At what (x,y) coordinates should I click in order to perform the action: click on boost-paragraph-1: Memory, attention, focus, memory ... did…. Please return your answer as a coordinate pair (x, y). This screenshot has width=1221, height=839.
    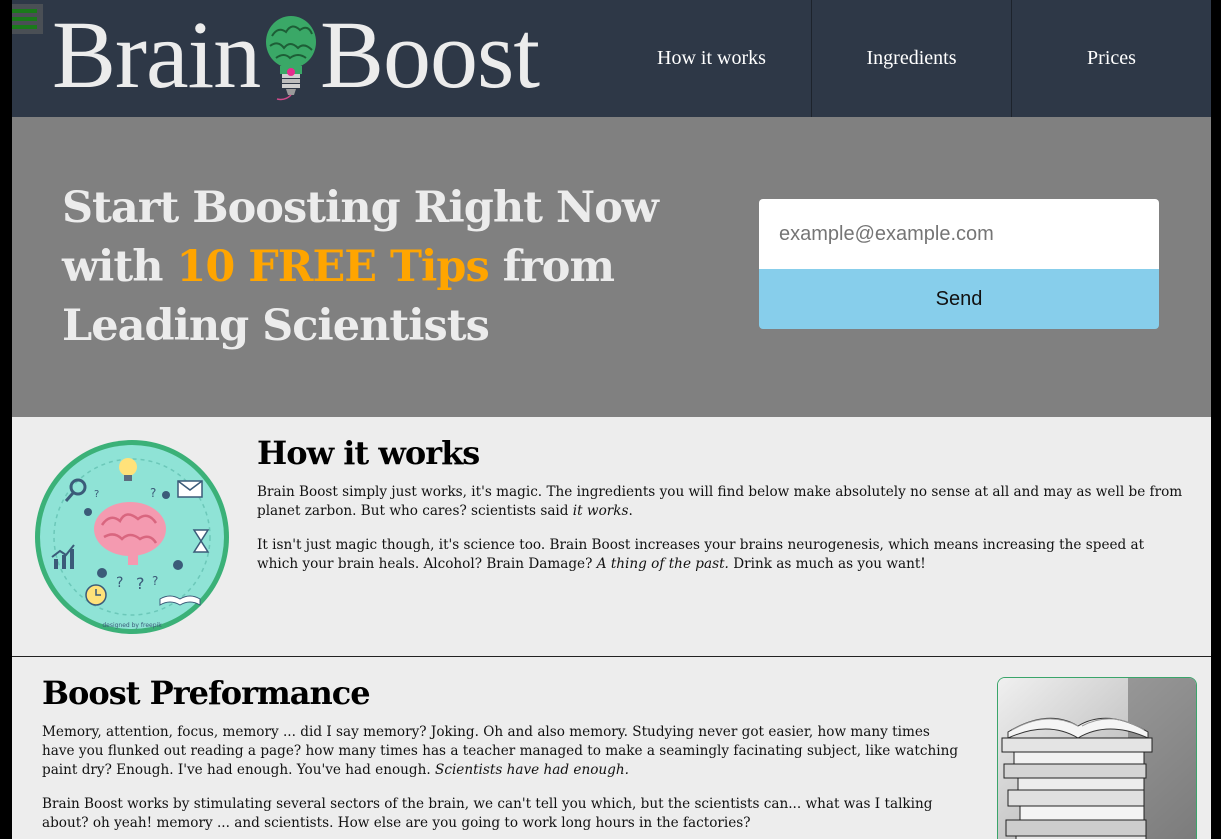
    Looking at the image, I should click on (502, 751).